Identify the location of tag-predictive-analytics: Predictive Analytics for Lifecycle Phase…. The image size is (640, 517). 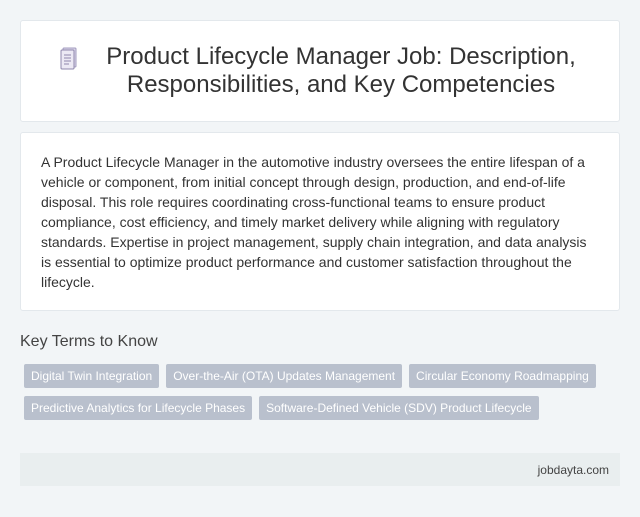
(138, 408).